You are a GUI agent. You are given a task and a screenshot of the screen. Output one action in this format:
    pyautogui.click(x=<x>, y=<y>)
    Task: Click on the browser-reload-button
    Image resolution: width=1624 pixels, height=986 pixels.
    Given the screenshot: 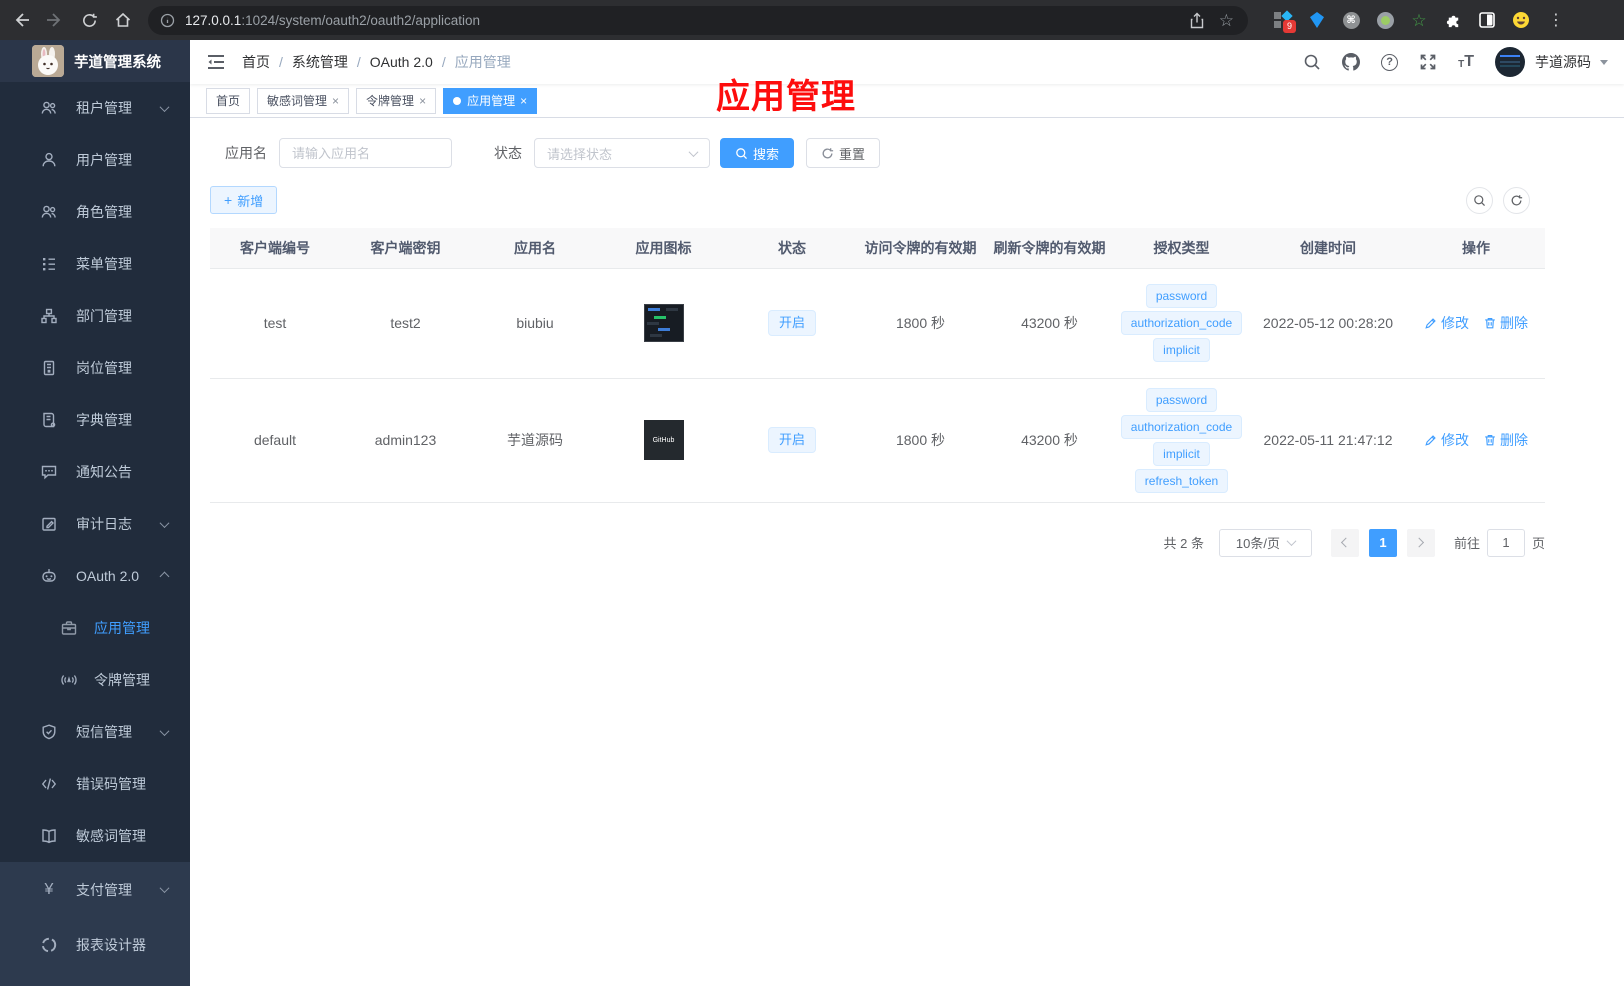 What is the action you would take?
    pyautogui.click(x=89, y=20)
    